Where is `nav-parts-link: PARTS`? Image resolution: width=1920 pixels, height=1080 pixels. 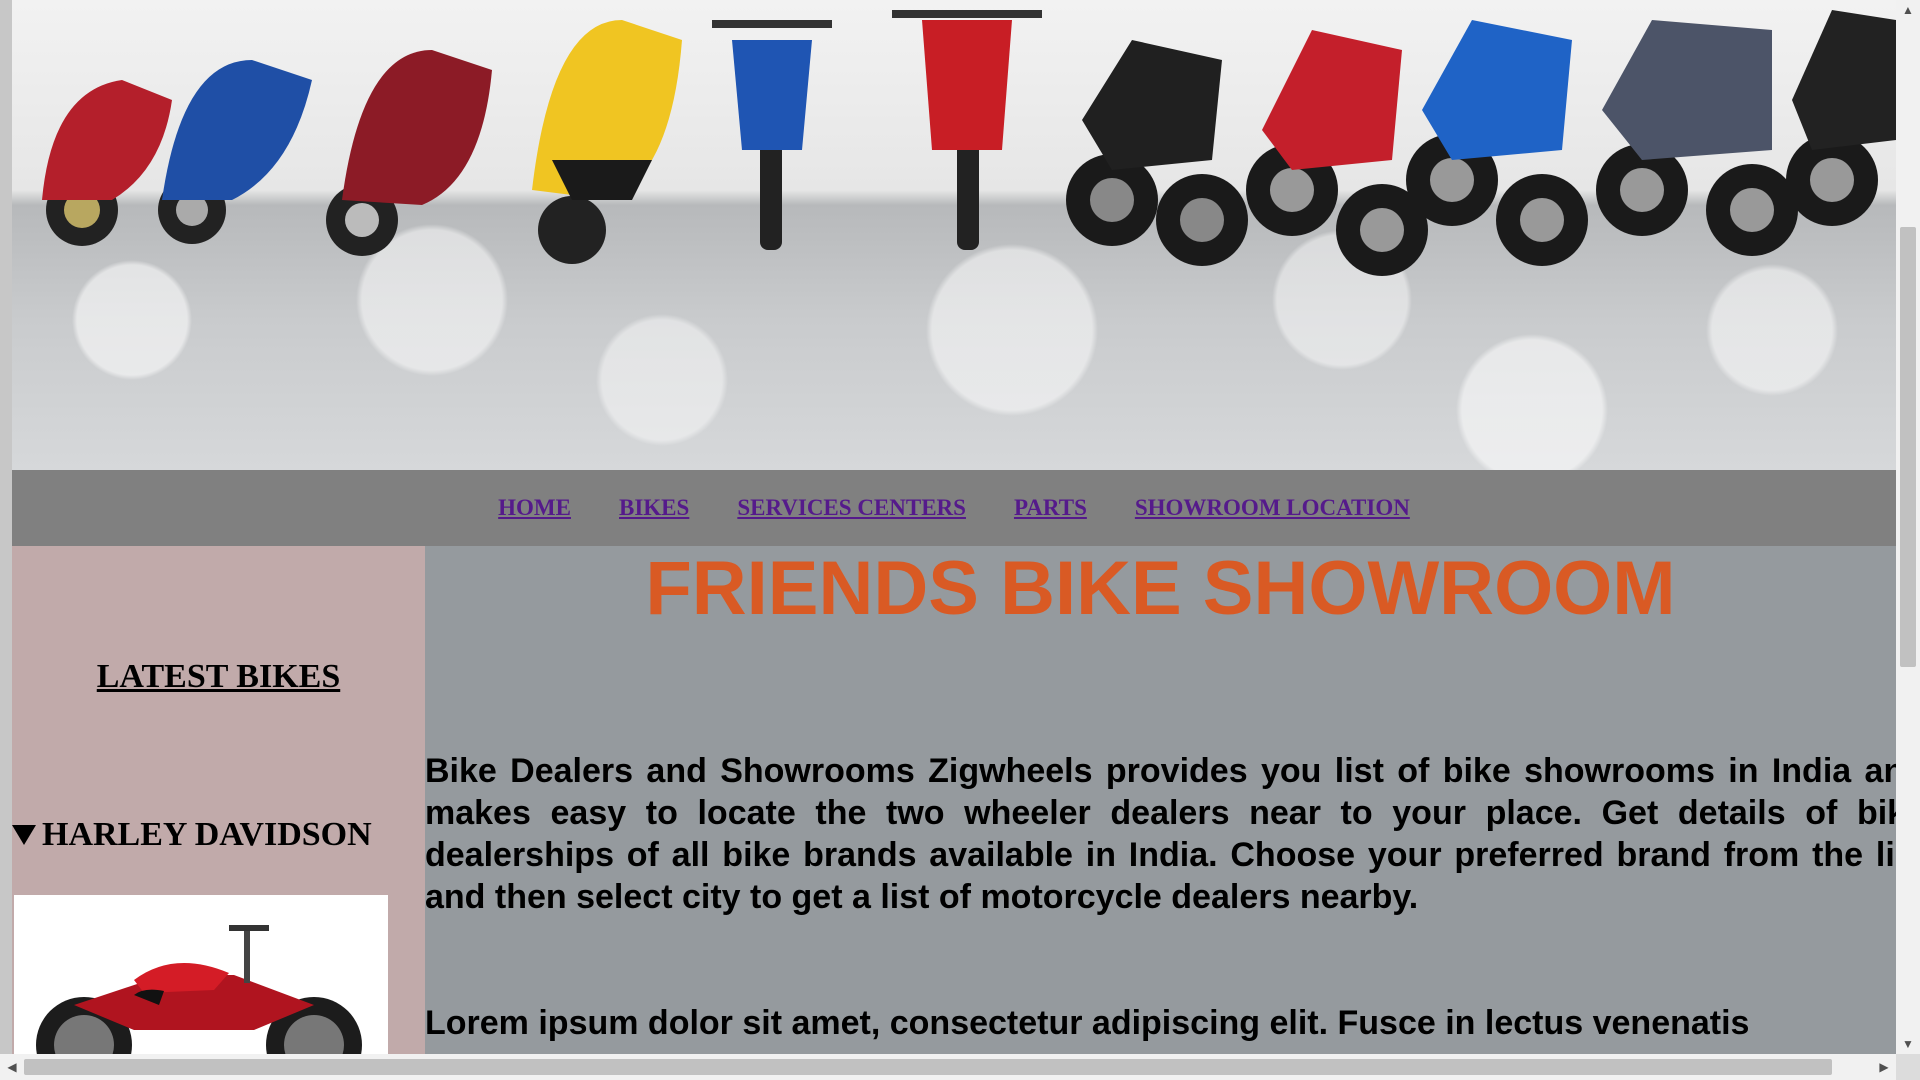
nav-parts-link: PARTS is located at coordinates (1050, 508).